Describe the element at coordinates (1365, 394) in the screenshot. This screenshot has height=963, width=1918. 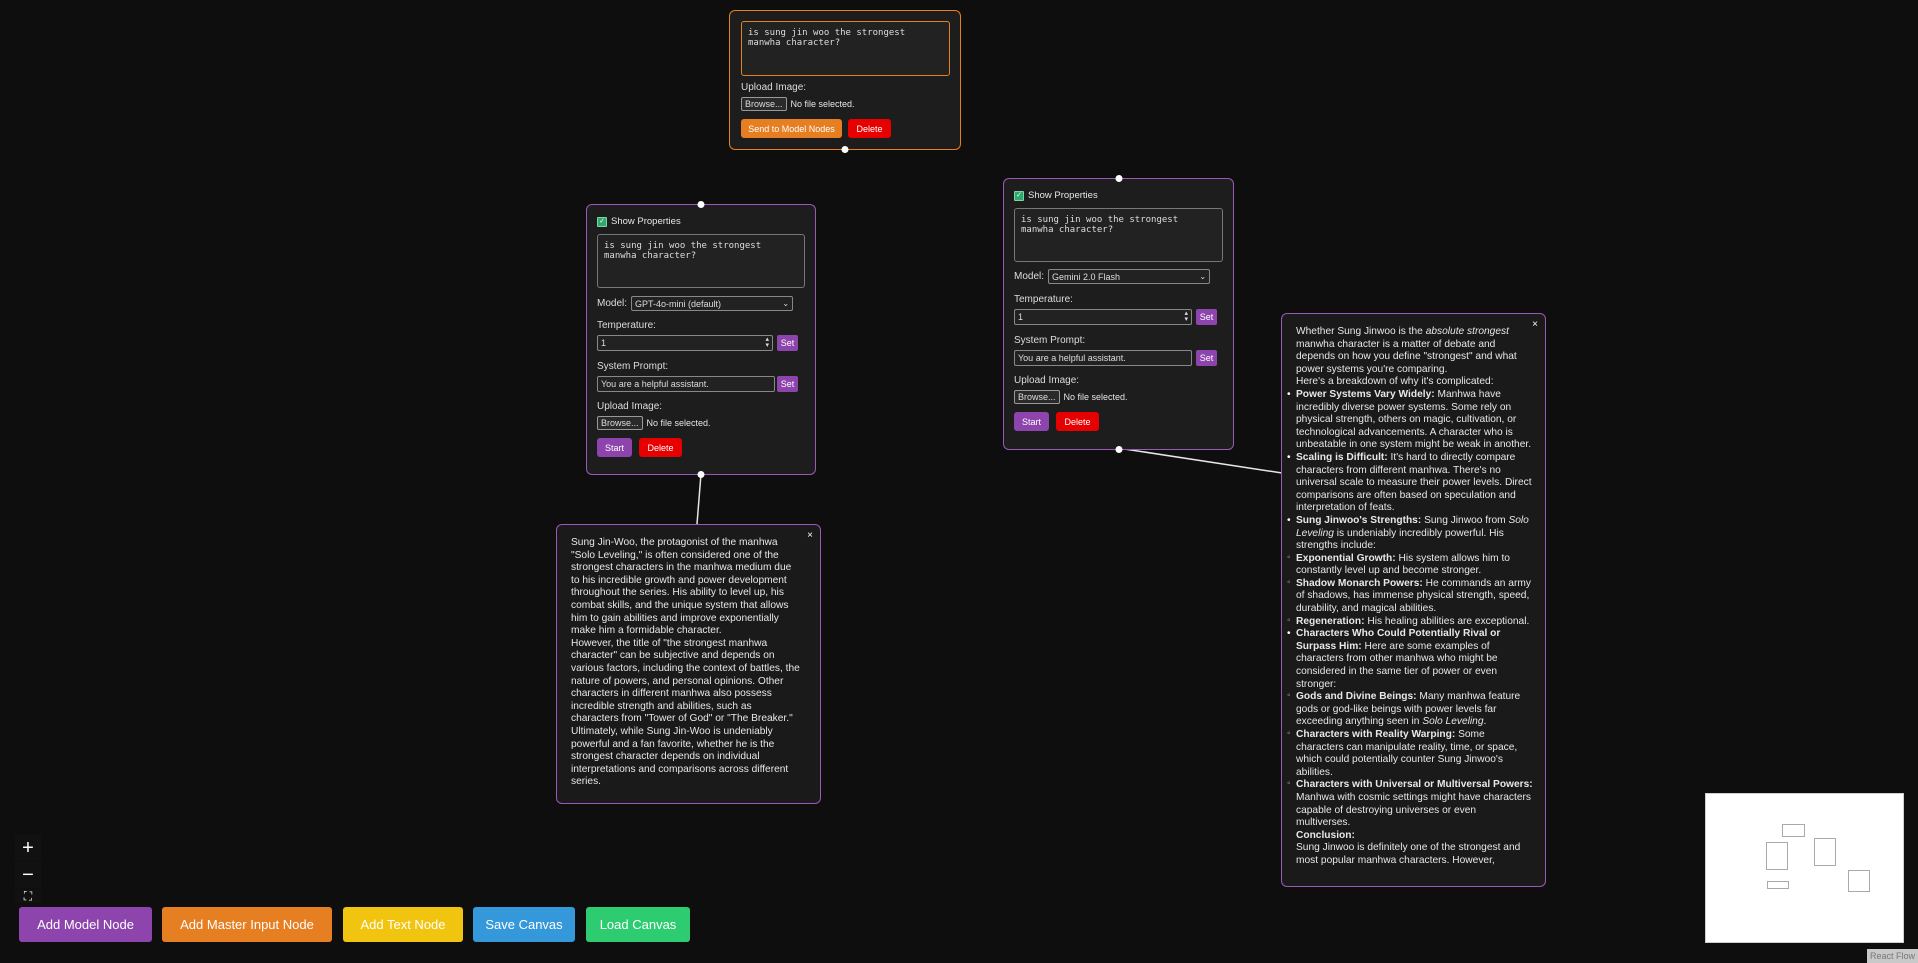
I see `list-item-title: Power Systems Vary Widely:` at that location.